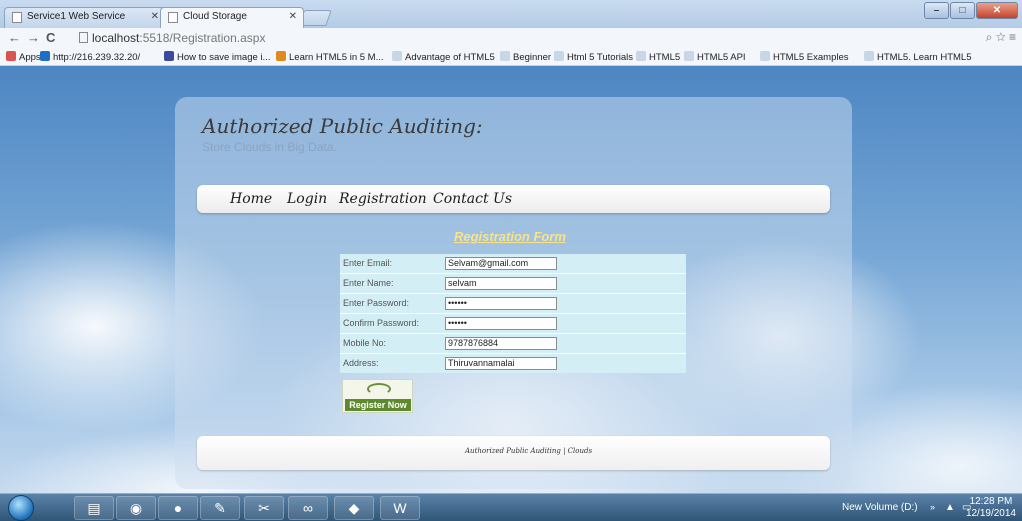 The height and width of the screenshot is (521, 1022). I want to click on explorer-icon: ▤, so click(94, 508).